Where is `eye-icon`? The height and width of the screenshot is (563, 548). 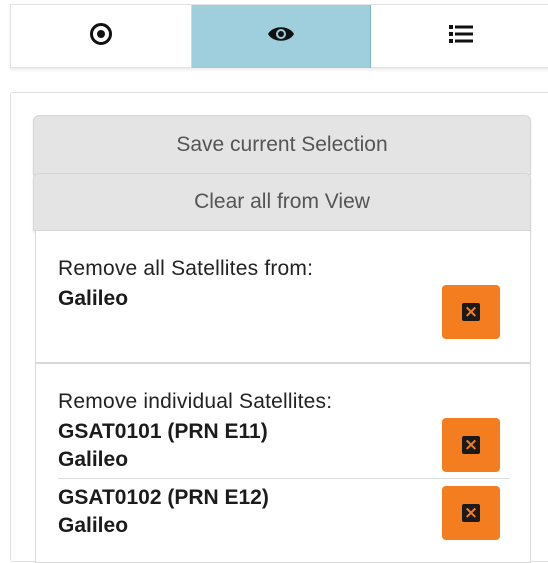
eye-icon is located at coordinates (281, 36).